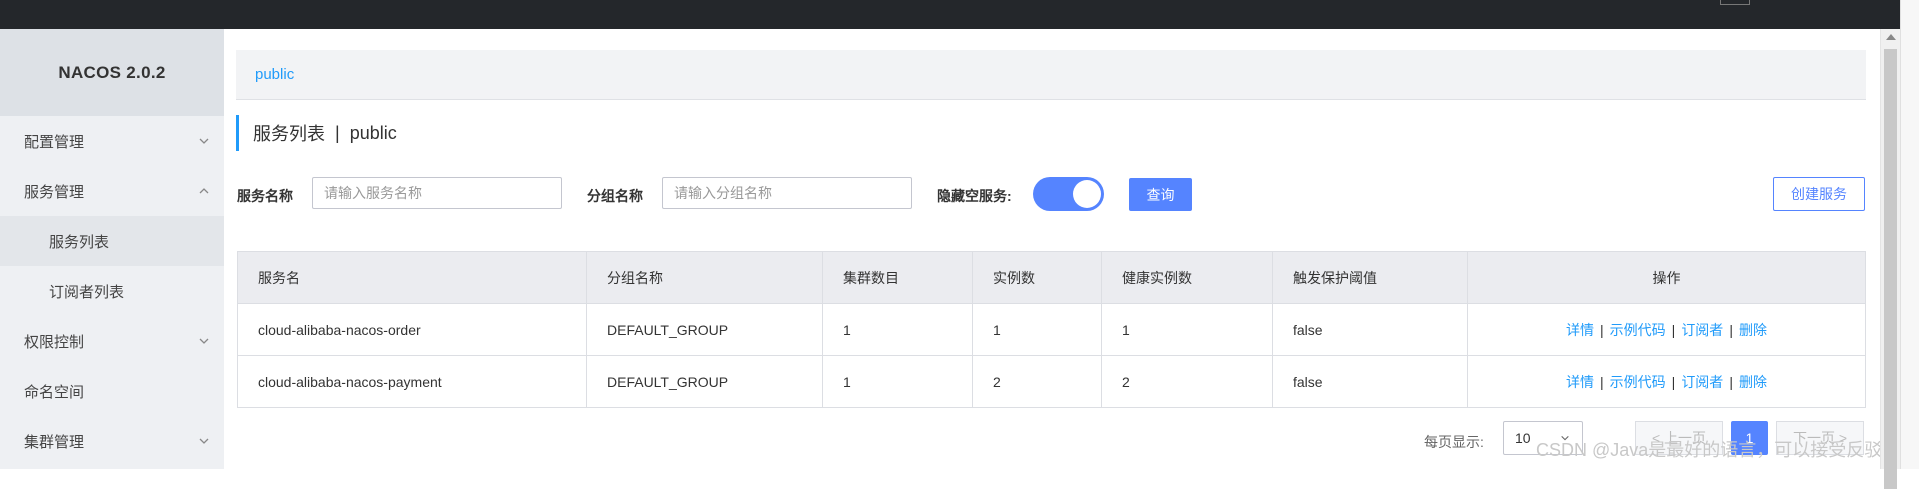  Describe the element at coordinates (274, 74) in the screenshot. I see `breadcrumb-namespace: public` at that location.